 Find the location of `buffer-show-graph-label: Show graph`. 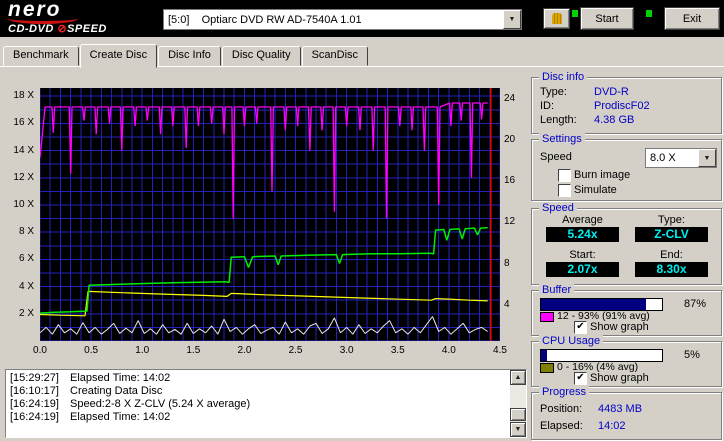

buffer-show-graph-label: Show graph is located at coordinates (619, 327).